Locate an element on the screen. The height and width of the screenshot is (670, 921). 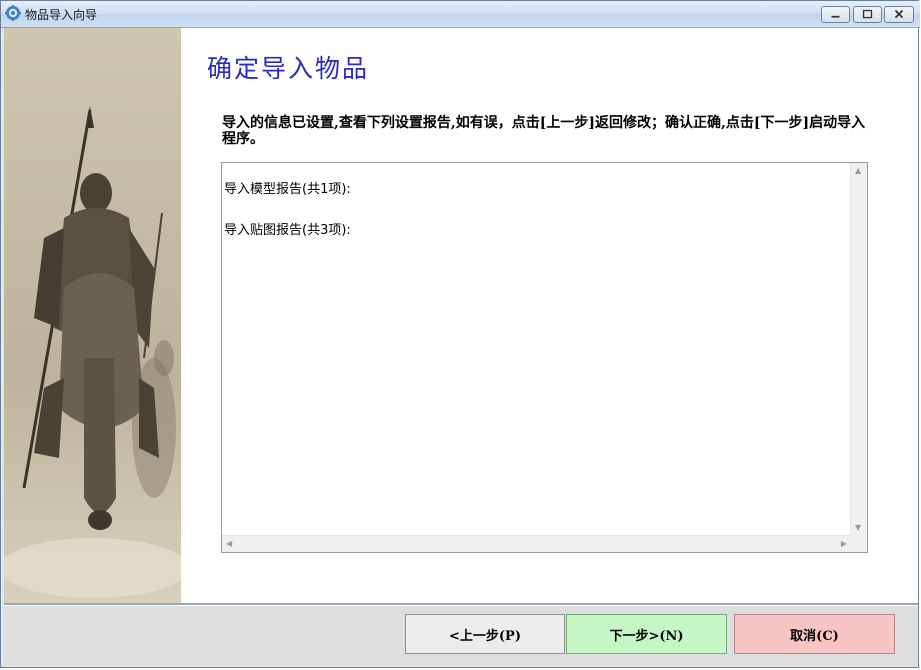
horizontal-scrollbar: ◀ ▶ is located at coordinates (536, 543).